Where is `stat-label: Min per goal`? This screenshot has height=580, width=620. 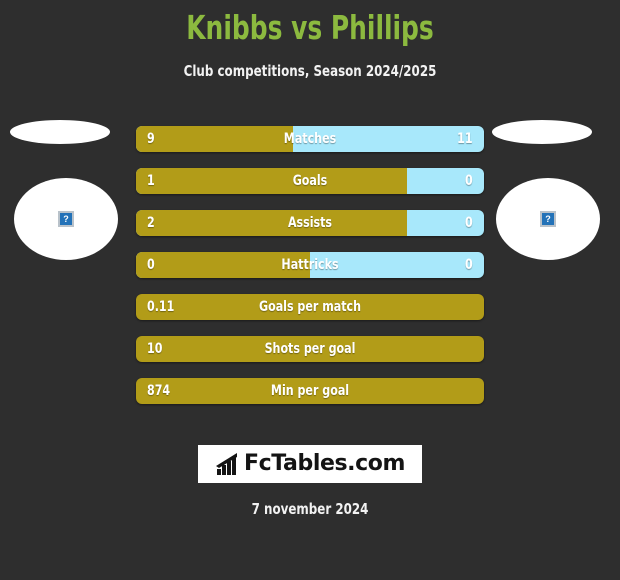 stat-label: Min per goal is located at coordinates (310, 391).